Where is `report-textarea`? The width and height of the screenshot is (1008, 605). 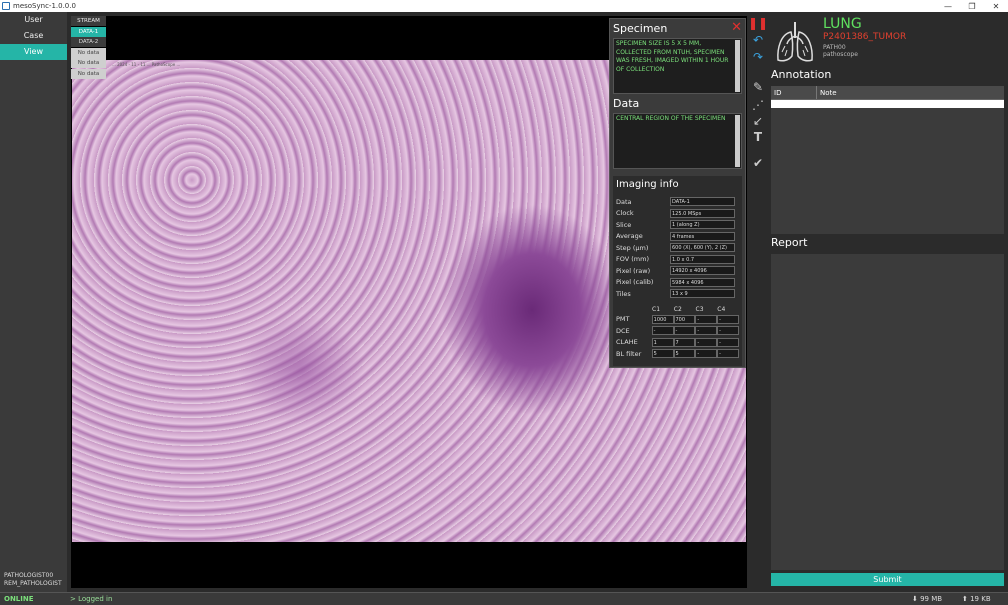
report-textarea is located at coordinates (887, 412).